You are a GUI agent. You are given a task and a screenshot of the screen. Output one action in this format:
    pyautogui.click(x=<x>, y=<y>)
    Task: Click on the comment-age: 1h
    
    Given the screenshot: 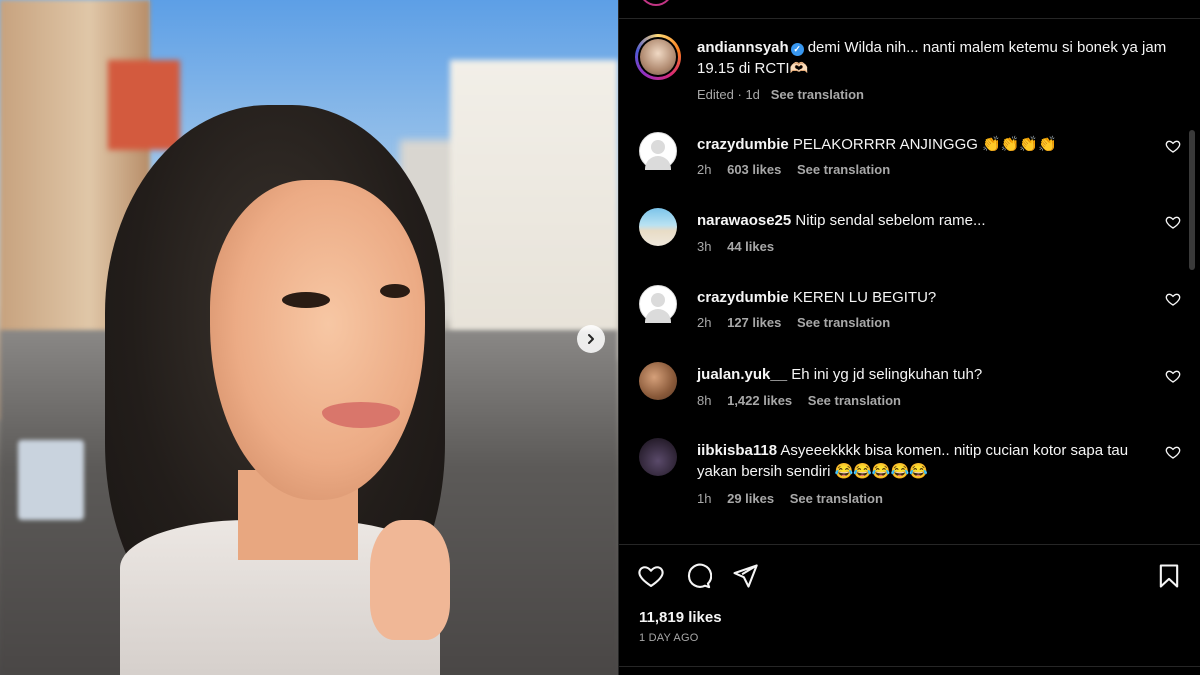 What is the action you would take?
    pyautogui.click(x=704, y=498)
    